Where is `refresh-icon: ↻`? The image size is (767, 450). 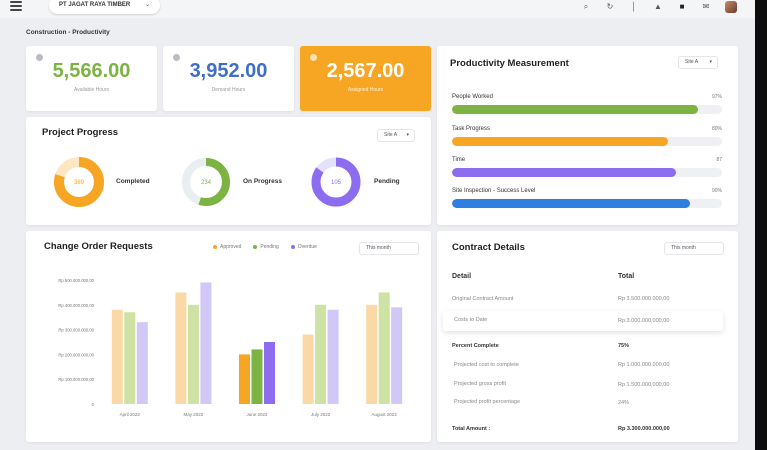 refresh-icon: ↻ is located at coordinates (610, 7).